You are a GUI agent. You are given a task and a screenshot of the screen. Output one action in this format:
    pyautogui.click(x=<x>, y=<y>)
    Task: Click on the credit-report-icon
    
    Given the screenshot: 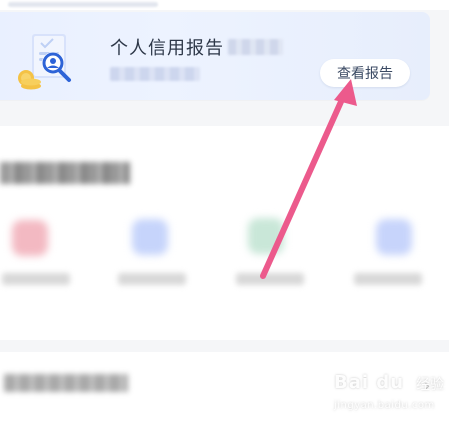 What is the action you would take?
    pyautogui.click(x=44, y=62)
    